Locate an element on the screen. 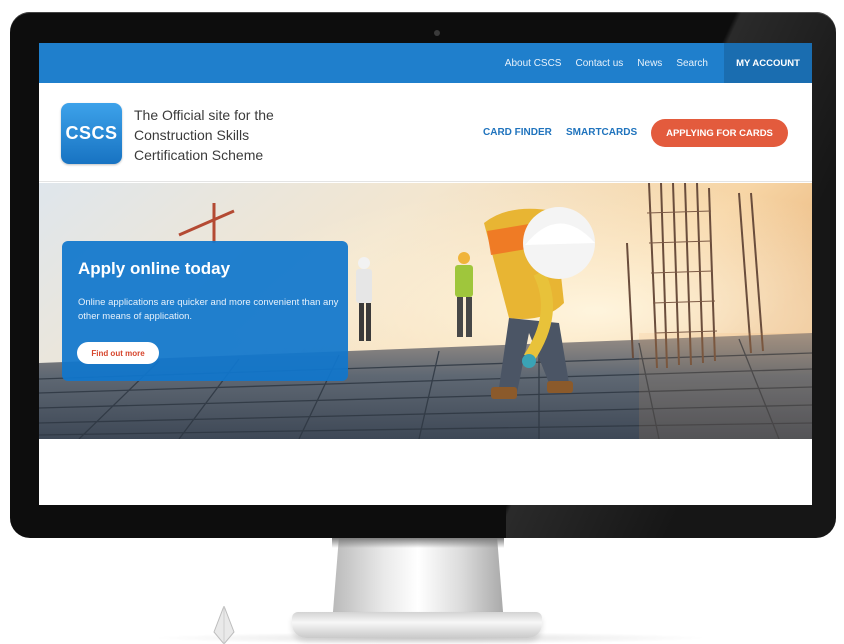  stand-shadow is located at coordinates (418, 543).